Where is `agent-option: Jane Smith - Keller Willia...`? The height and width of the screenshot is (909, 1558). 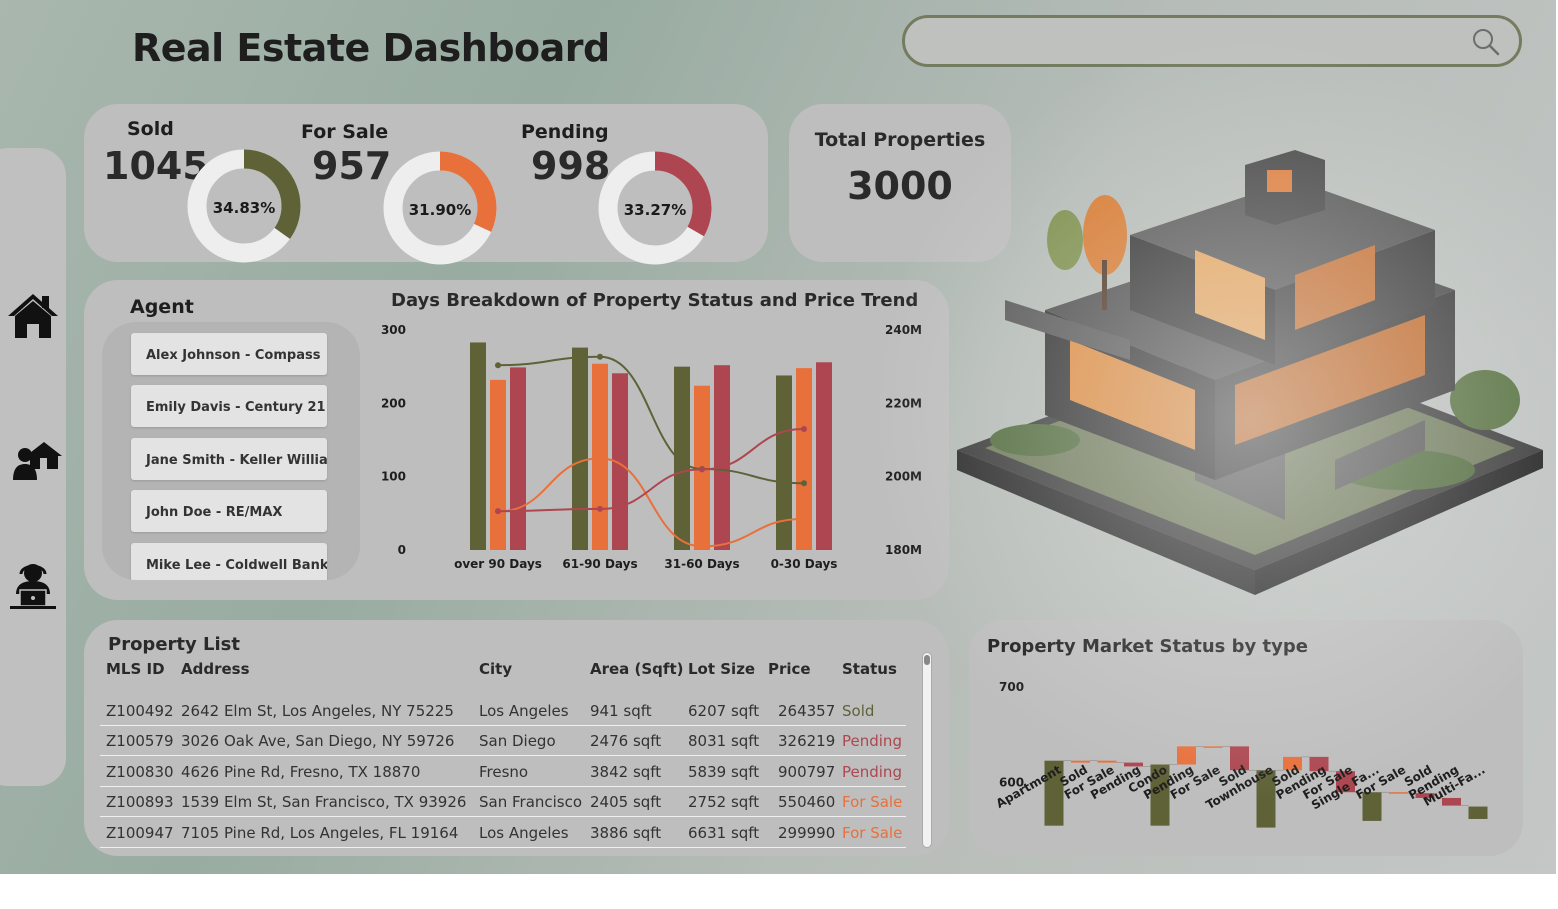
agent-option: Jane Smith - Keller Willia... is located at coordinates (229, 459).